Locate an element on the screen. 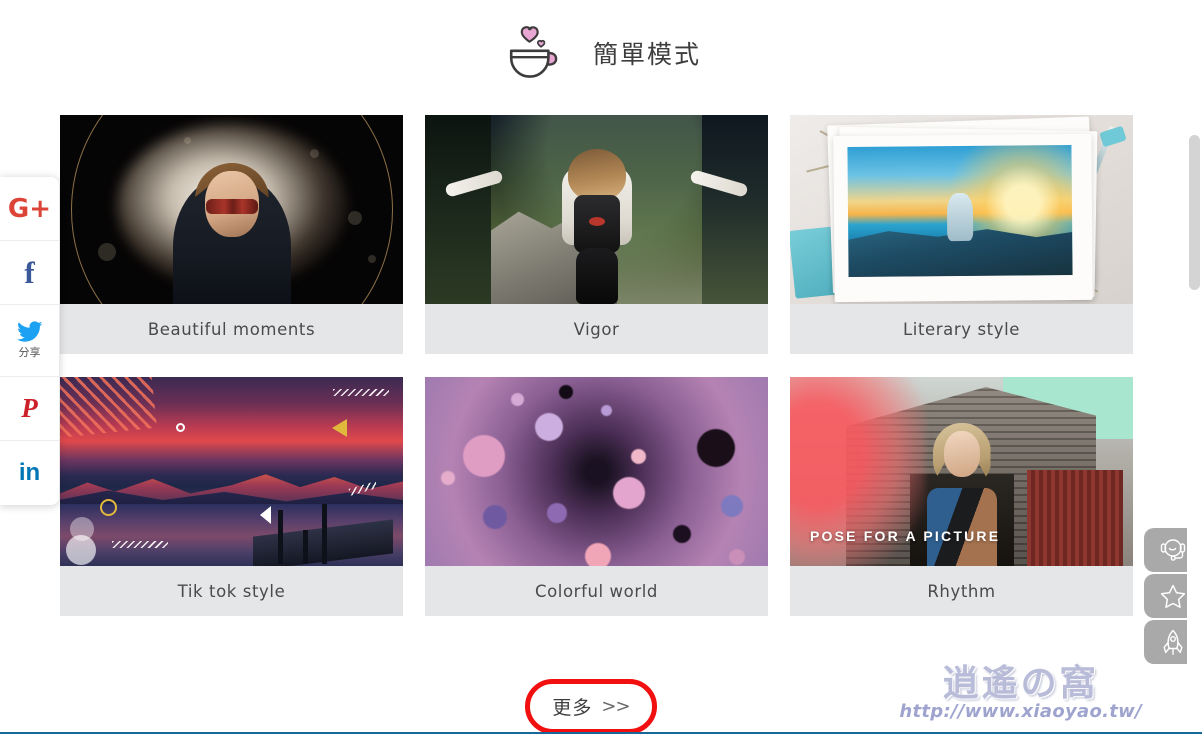 Image resolution: width=1202 pixels, height=734 pixels. gallery-card-literary-style: Literary style is located at coordinates (961, 234).